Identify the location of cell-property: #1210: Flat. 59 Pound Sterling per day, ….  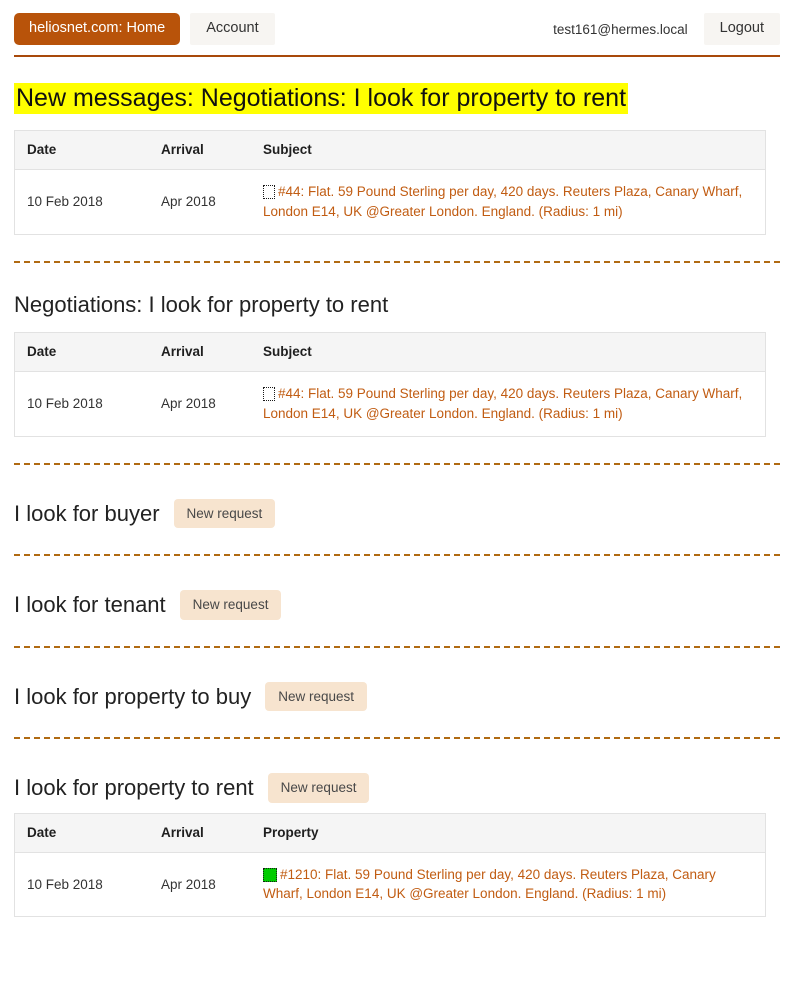
(508, 884).